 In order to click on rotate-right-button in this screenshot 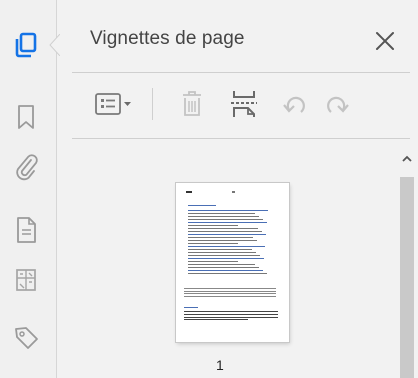, I will do `click(337, 104)`.